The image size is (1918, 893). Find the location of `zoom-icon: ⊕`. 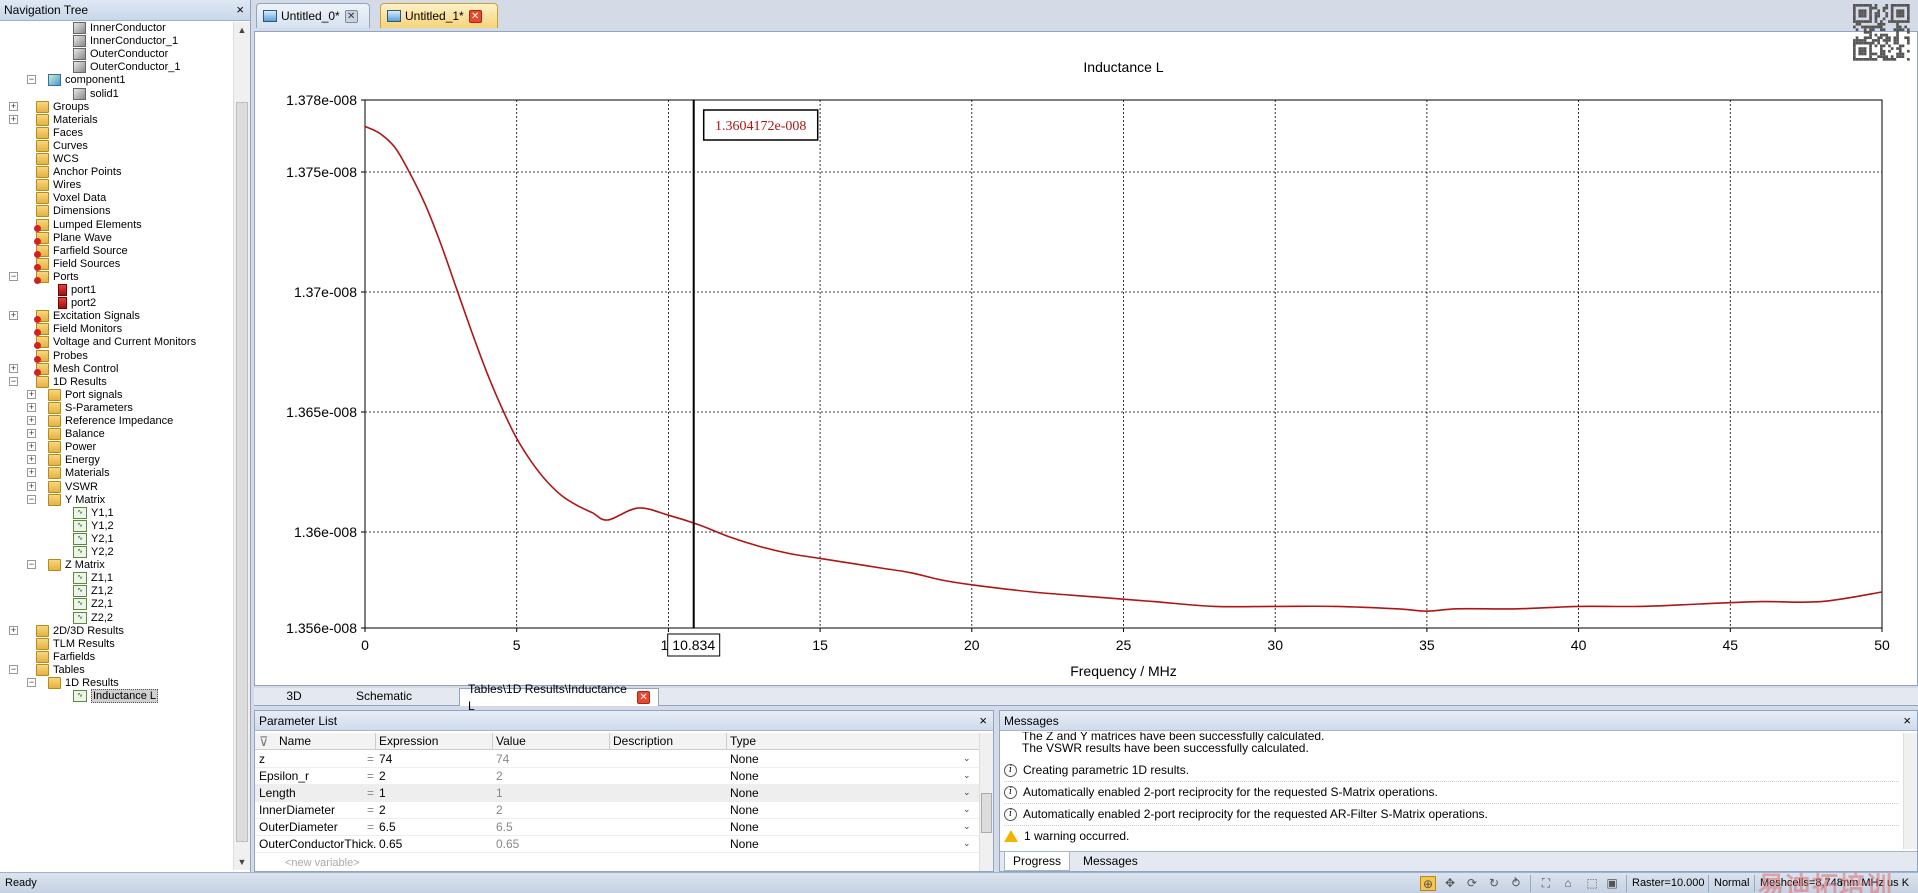

zoom-icon: ⊕ is located at coordinates (1428, 883).